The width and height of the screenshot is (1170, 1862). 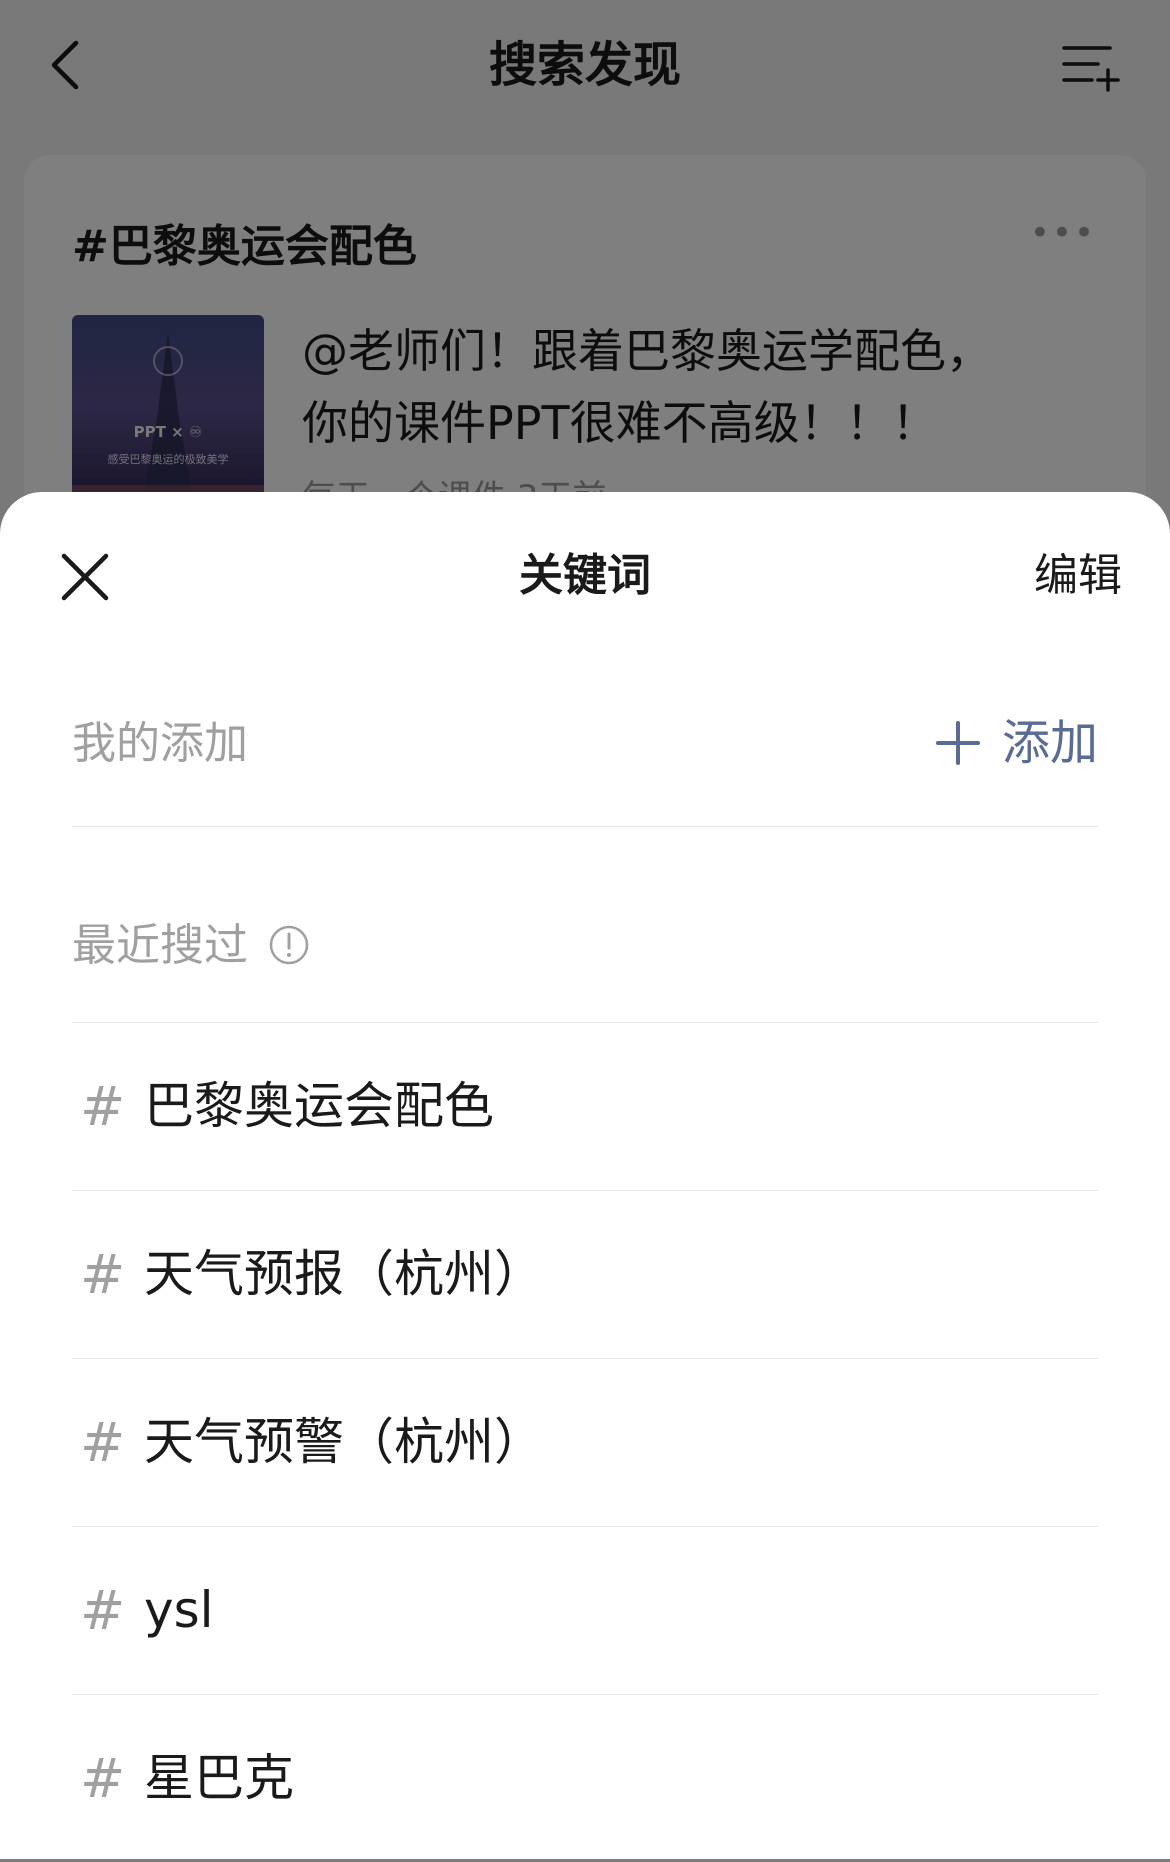 What do you see at coordinates (289, 945) in the screenshot?
I see `info-circle-icon` at bounding box center [289, 945].